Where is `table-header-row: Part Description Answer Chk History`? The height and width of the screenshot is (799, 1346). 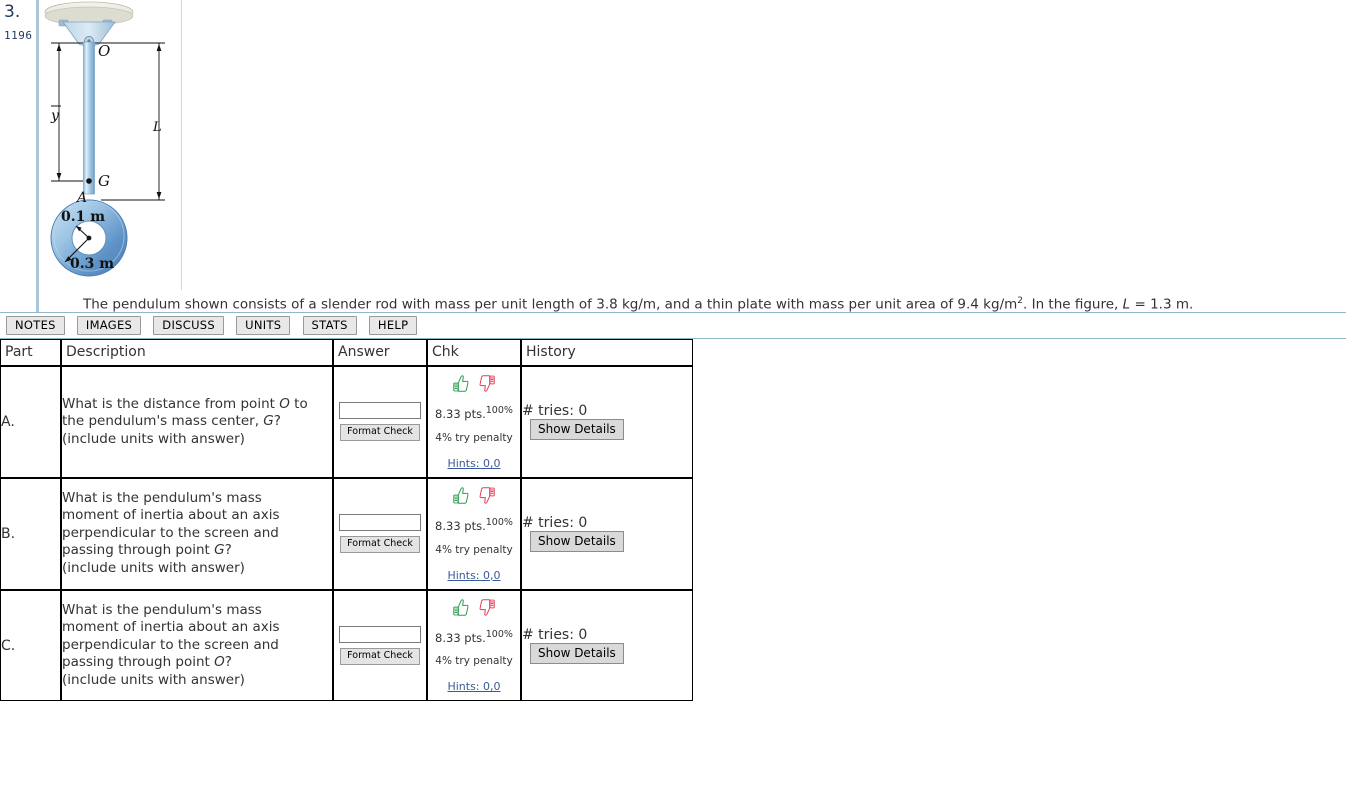 table-header-row: Part Description Answer Chk History is located at coordinates (346, 352).